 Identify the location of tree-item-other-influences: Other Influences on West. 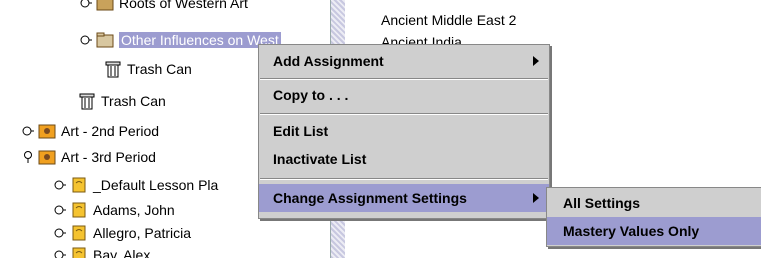
(180, 40).